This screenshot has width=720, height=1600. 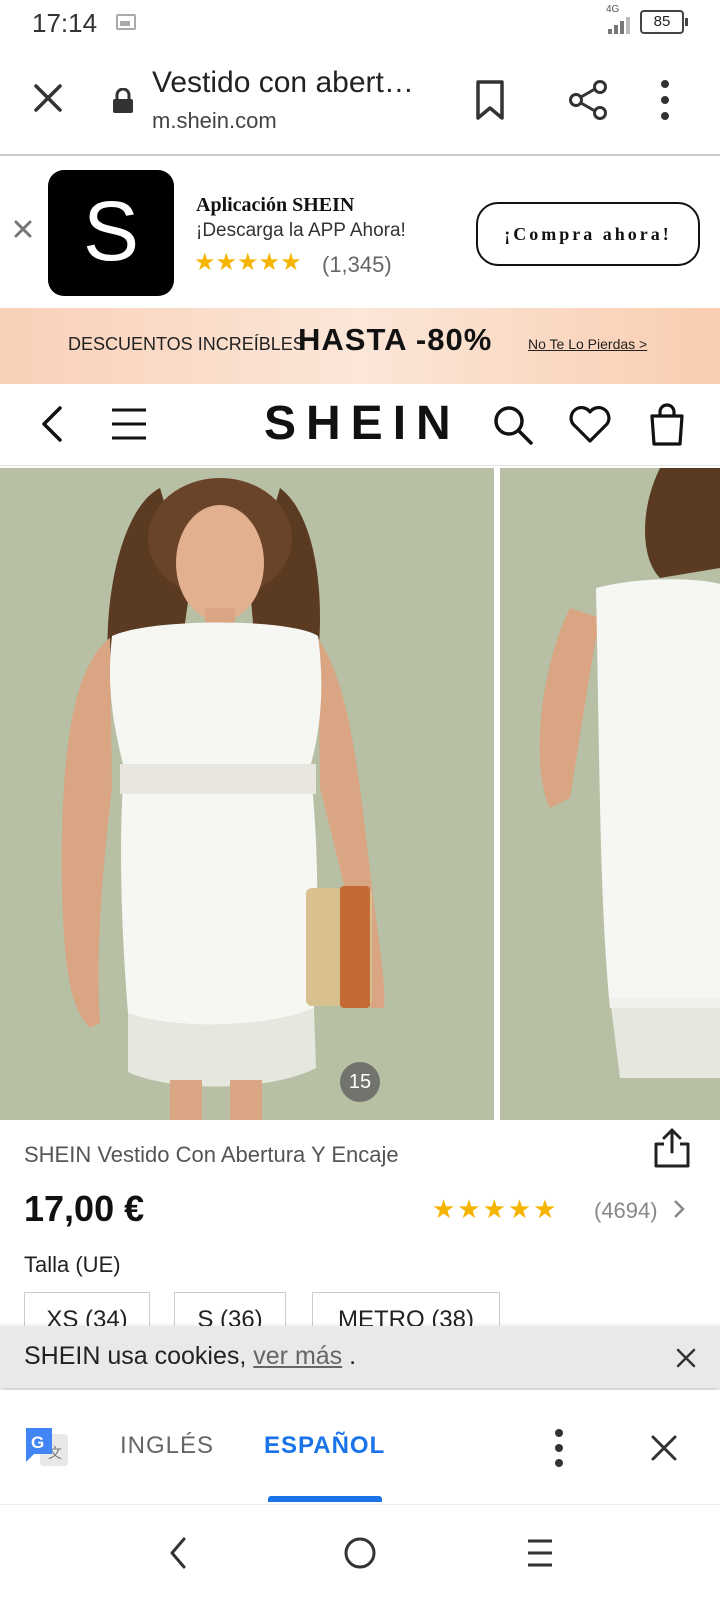 What do you see at coordinates (667, 424) in the screenshot?
I see `shopping-bag-icon` at bounding box center [667, 424].